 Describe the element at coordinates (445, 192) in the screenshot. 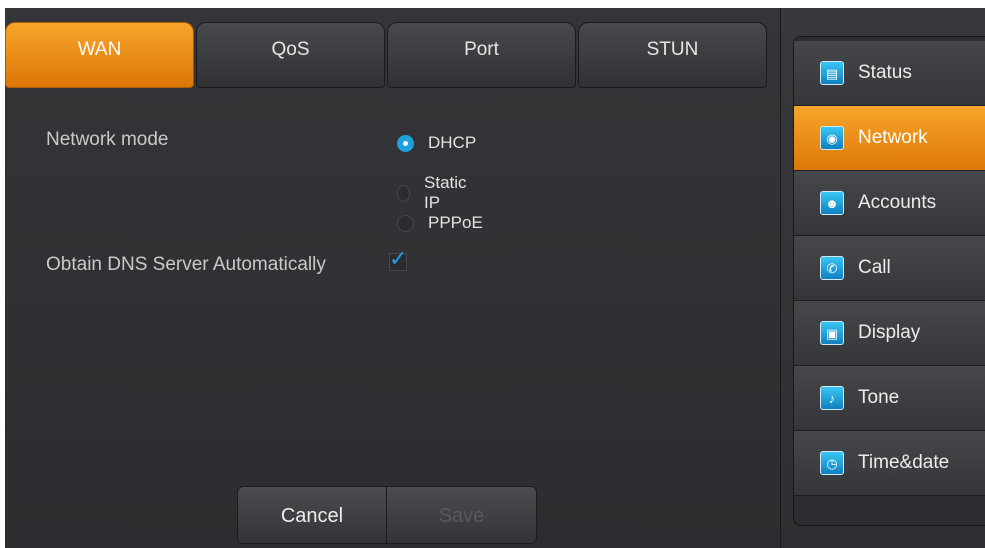

I see `radio-label-static-ip: Static IP` at that location.